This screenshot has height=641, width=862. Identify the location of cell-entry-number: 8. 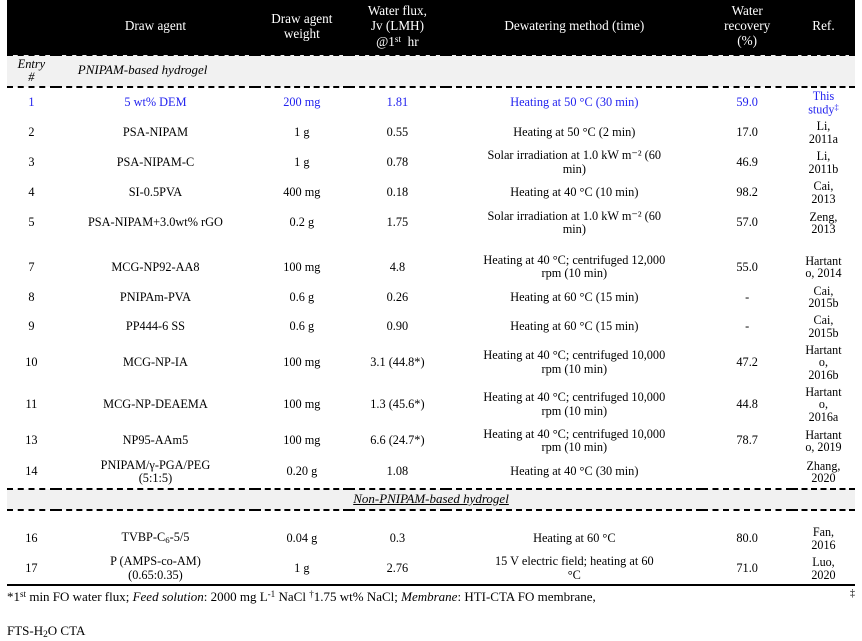
(31, 296).